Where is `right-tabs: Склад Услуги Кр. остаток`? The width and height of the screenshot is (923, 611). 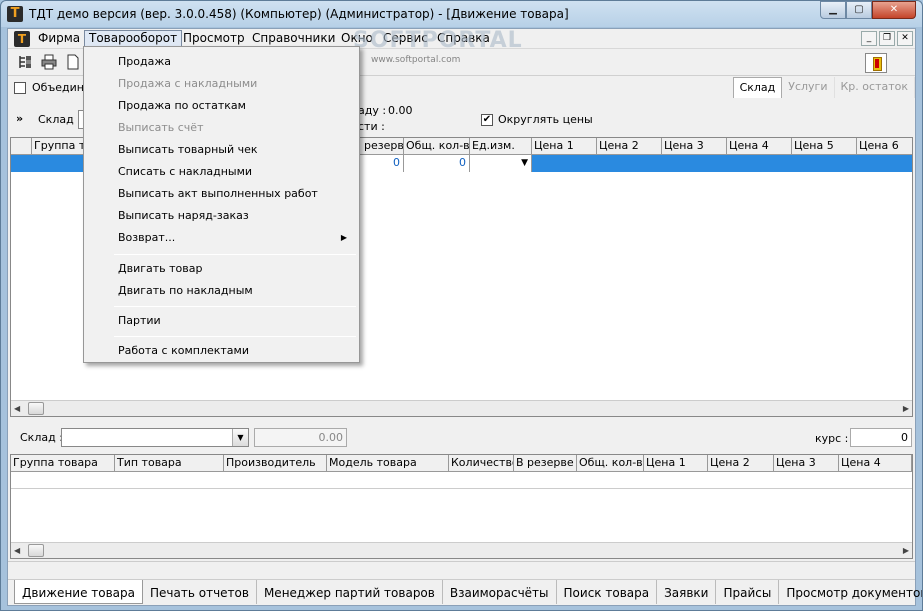
right-tabs: Склад Услуги Кр. остаток is located at coordinates (823, 87).